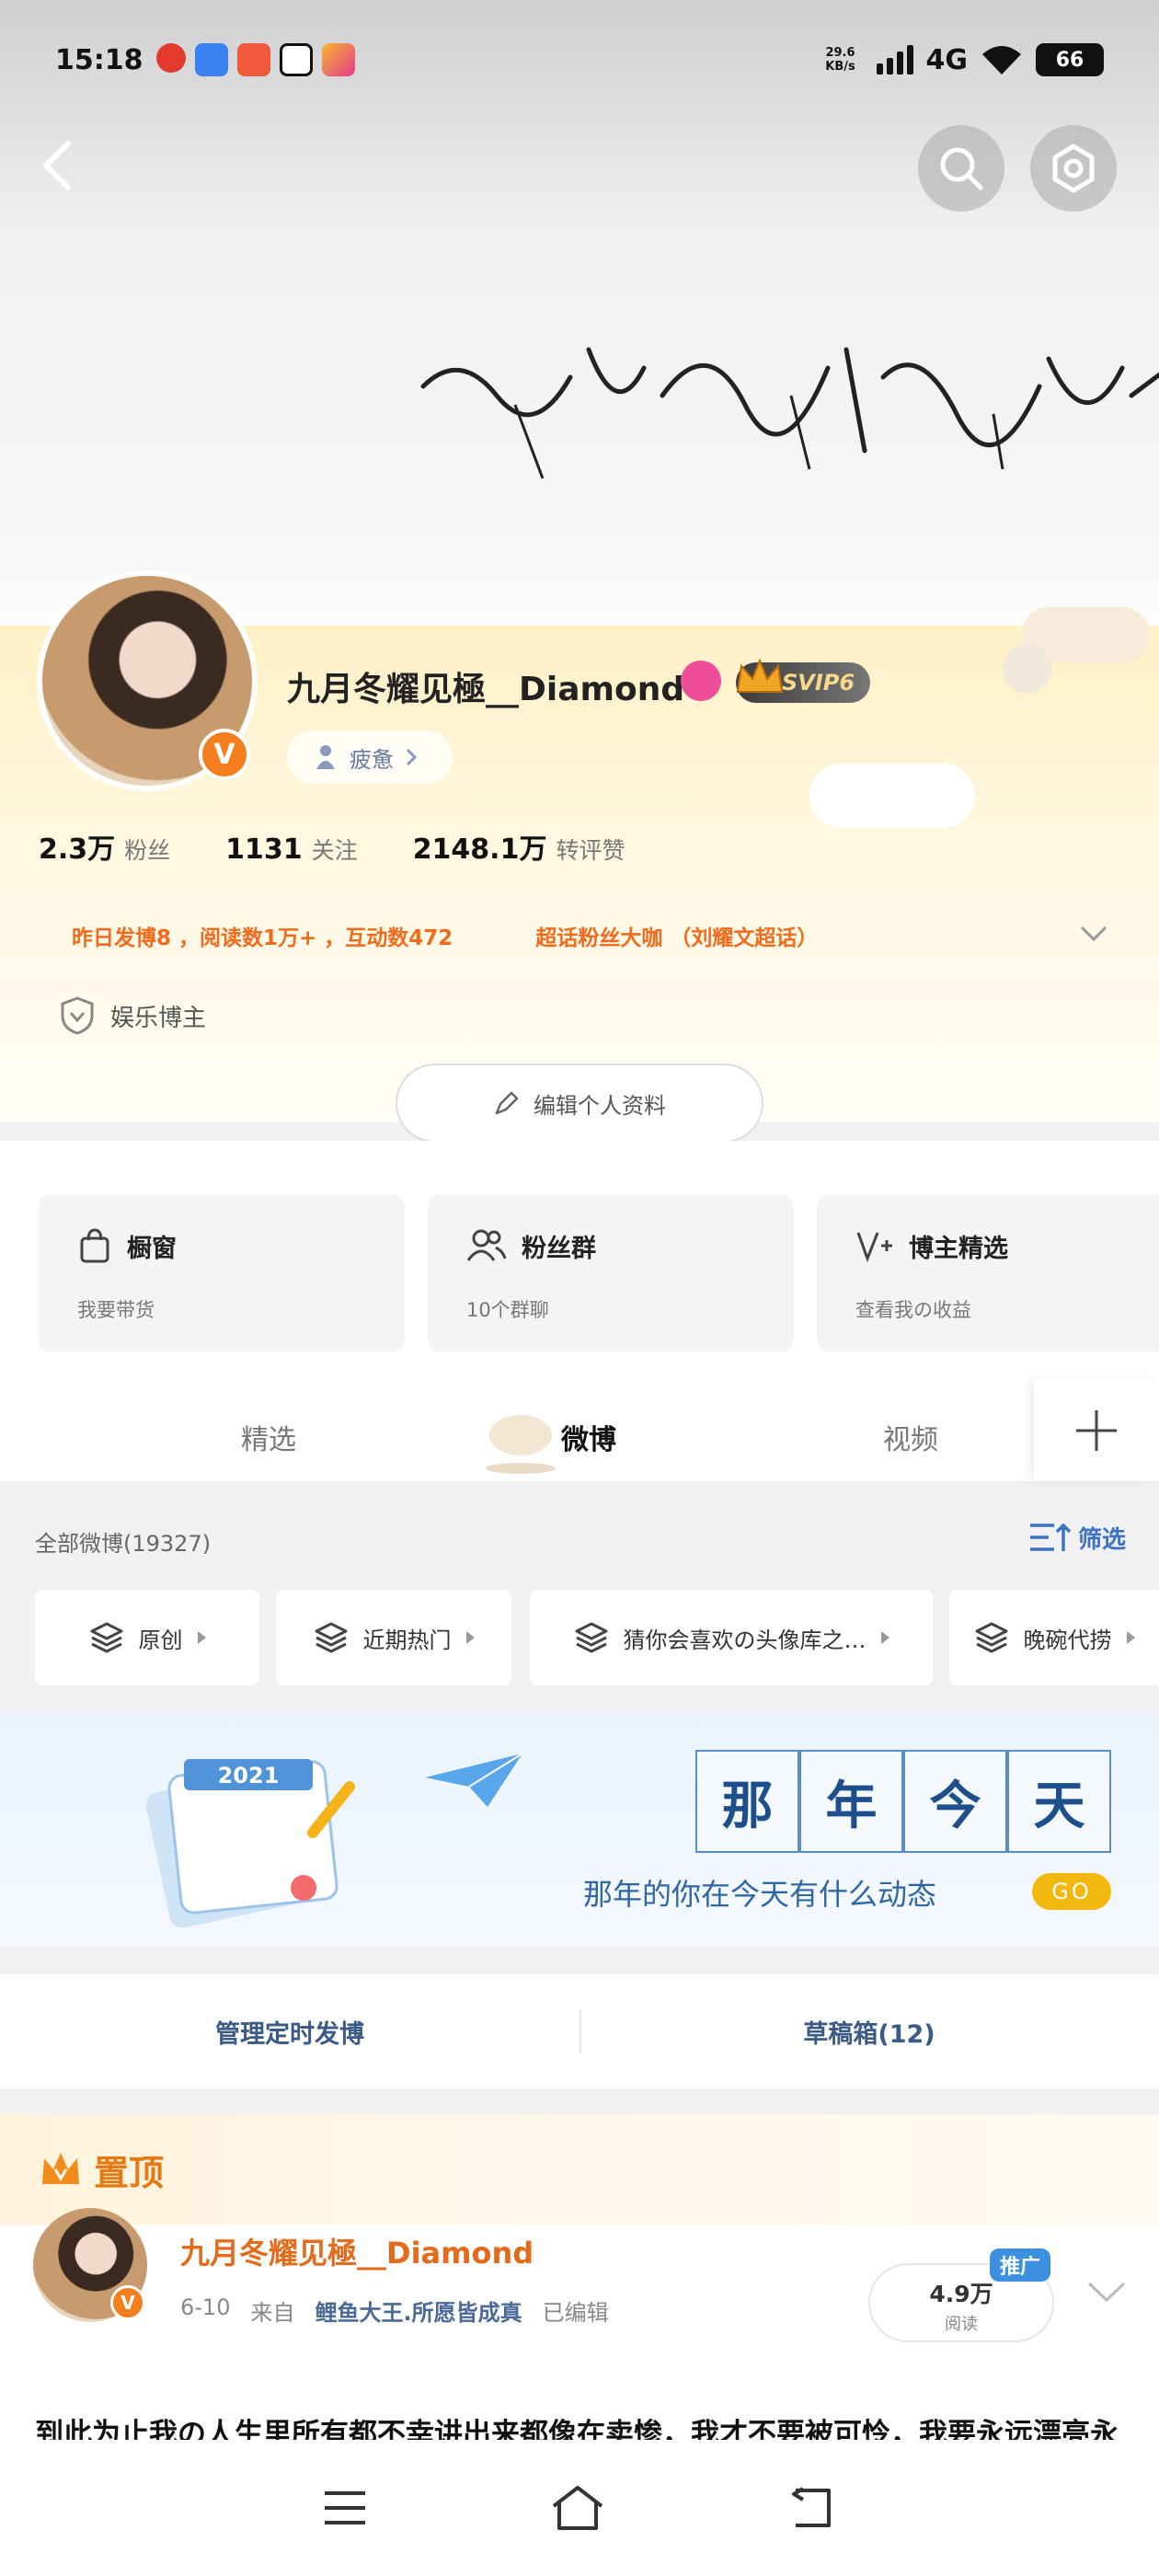 This screenshot has width=1159, height=2576. Describe the element at coordinates (961, 2324) in the screenshot. I see `read-count-label: 阅读` at that location.